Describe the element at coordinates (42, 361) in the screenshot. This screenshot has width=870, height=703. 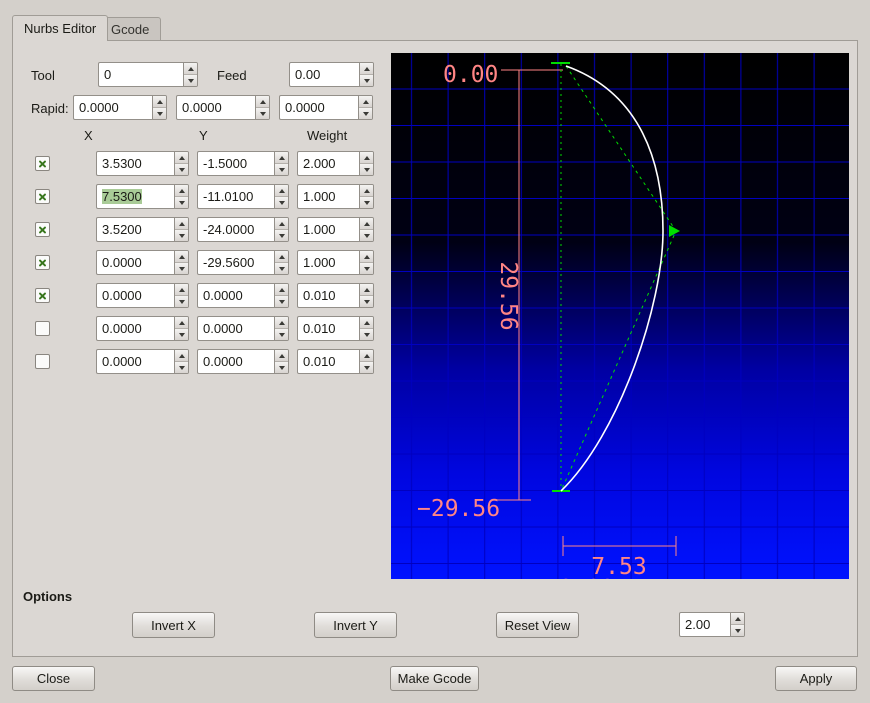
I see `point-7-checkbox` at that location.